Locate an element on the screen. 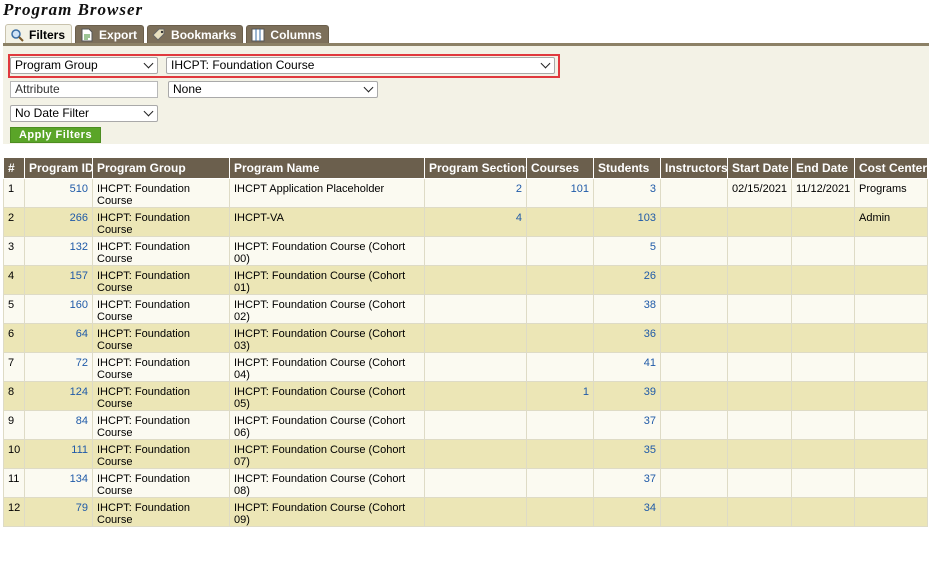 This screenshot has height=579, width=929. cell-program-id: 160 is located at coordinates (58, 309).